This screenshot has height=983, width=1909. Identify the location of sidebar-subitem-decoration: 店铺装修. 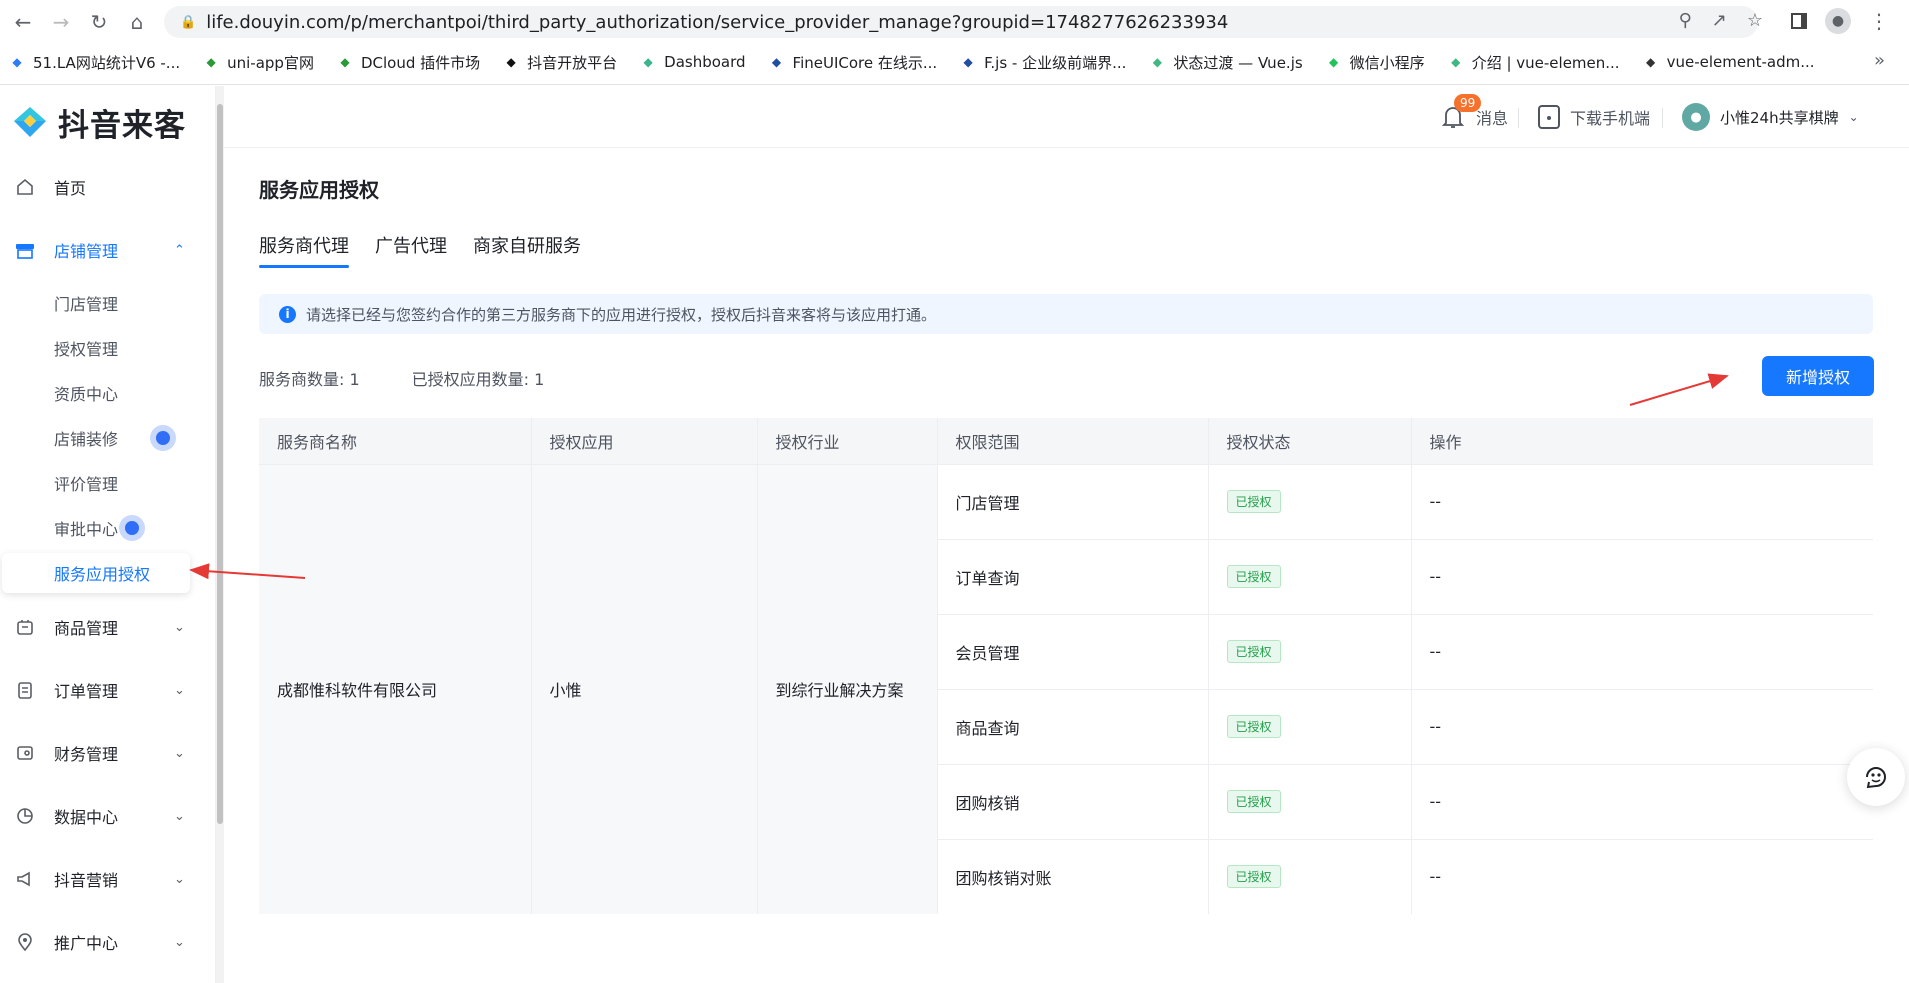
(95, 438).